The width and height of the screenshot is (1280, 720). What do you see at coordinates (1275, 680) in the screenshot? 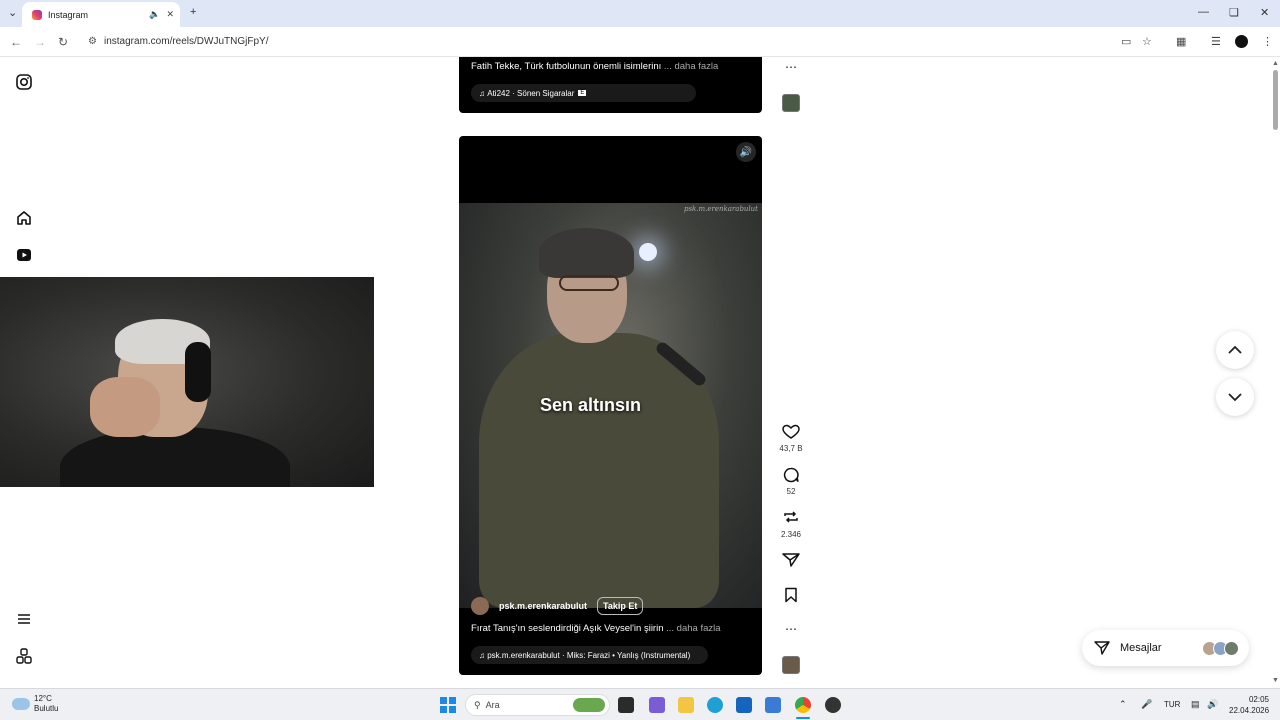
I see `scroll-down-arrow-icon: ▼` at bounding box center [1275, 680].